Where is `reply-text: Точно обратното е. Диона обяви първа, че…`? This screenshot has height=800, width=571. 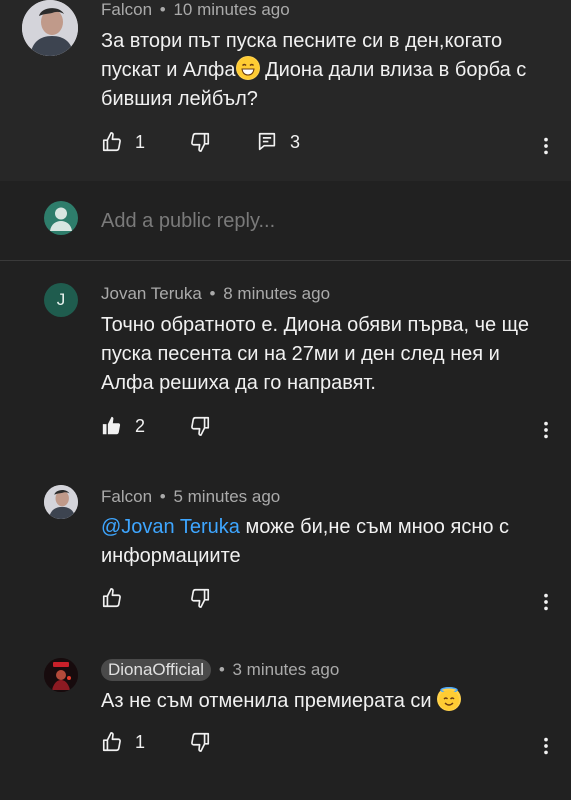 reply-text: Точно обратното е. Диона обяви първа, че… is located at coordinates (315, 354).